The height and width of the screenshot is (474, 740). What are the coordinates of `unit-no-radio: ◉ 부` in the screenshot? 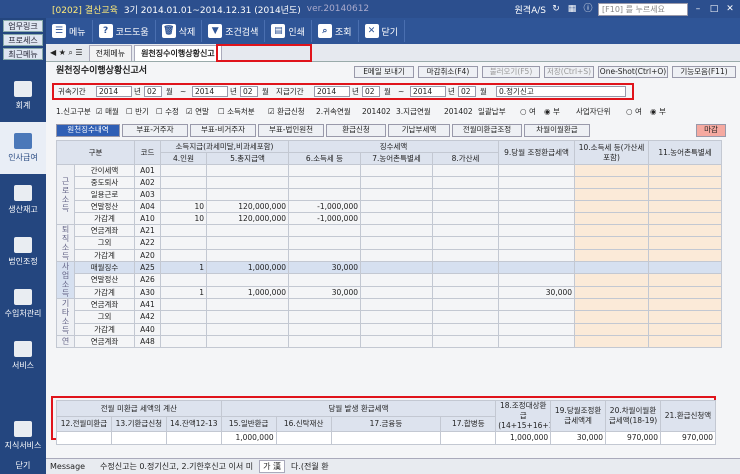 It's located at (658, 111).